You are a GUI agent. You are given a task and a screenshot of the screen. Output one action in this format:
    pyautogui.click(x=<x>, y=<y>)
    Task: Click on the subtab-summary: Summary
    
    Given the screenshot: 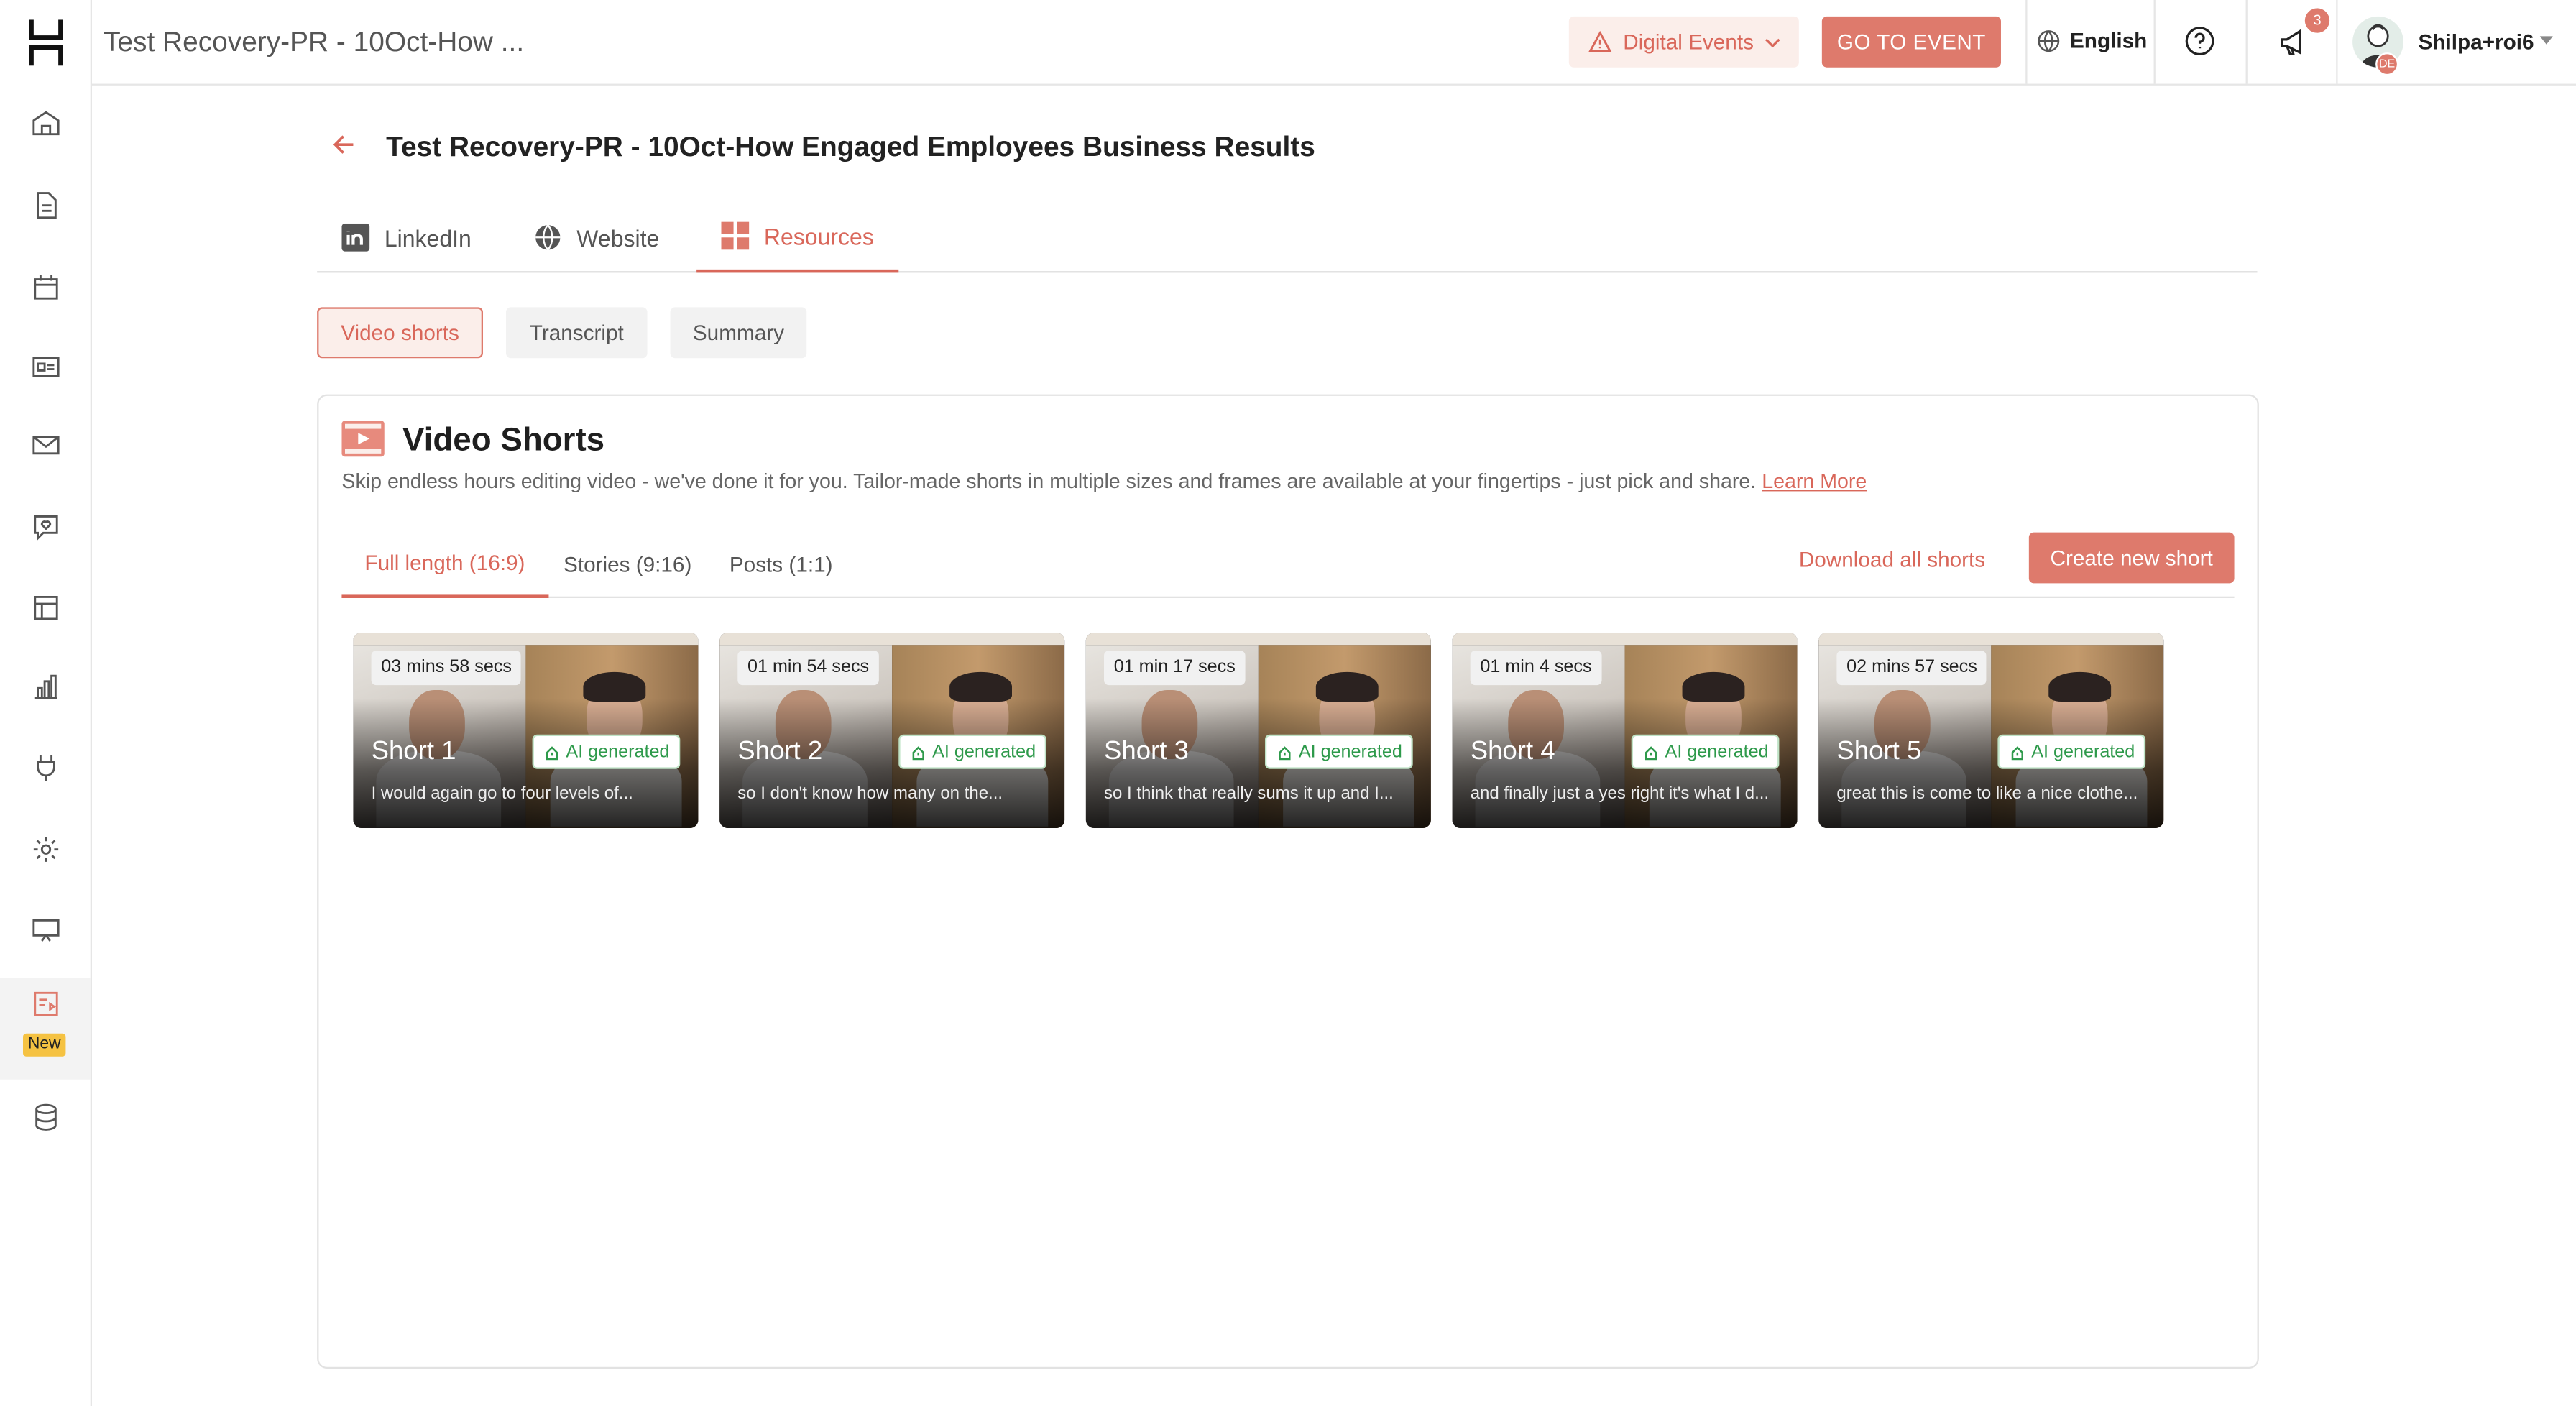 What is the action you would take?
    pyautogui.click(x=738, y=333)
    